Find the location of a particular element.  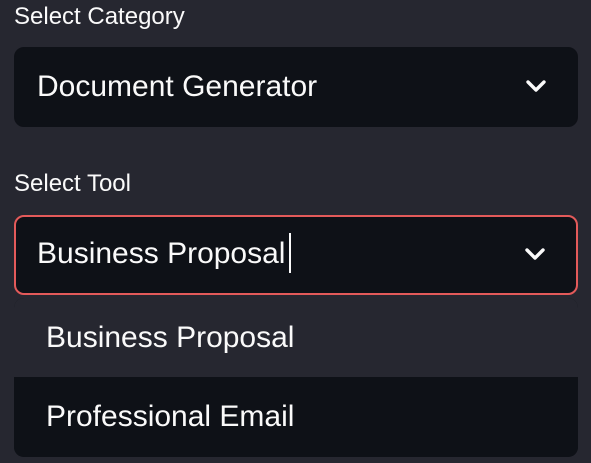

text-caret is located at coordinates (290, 253).